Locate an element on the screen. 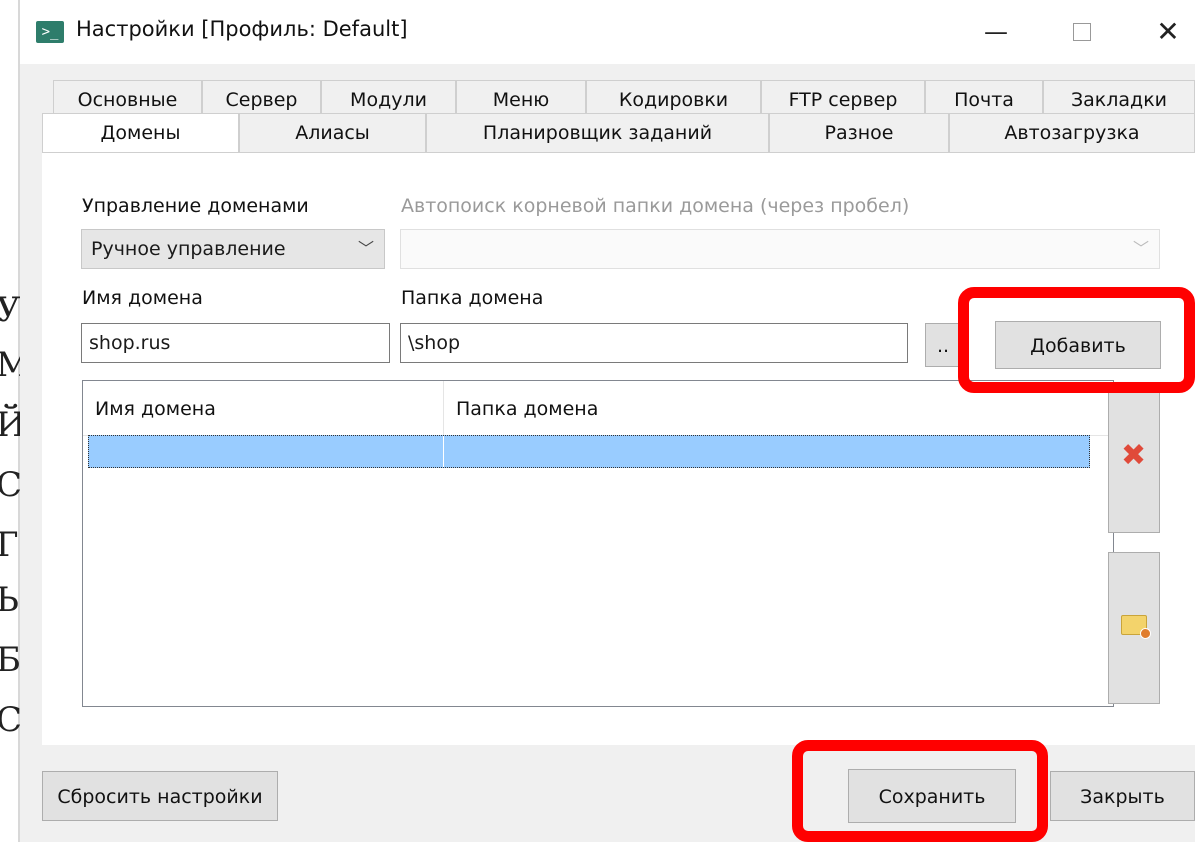 Image resolution: width=1195 pixels, height=842 pixels. list-header: Имя домена Папка домена is located at coordinates (598, 408).